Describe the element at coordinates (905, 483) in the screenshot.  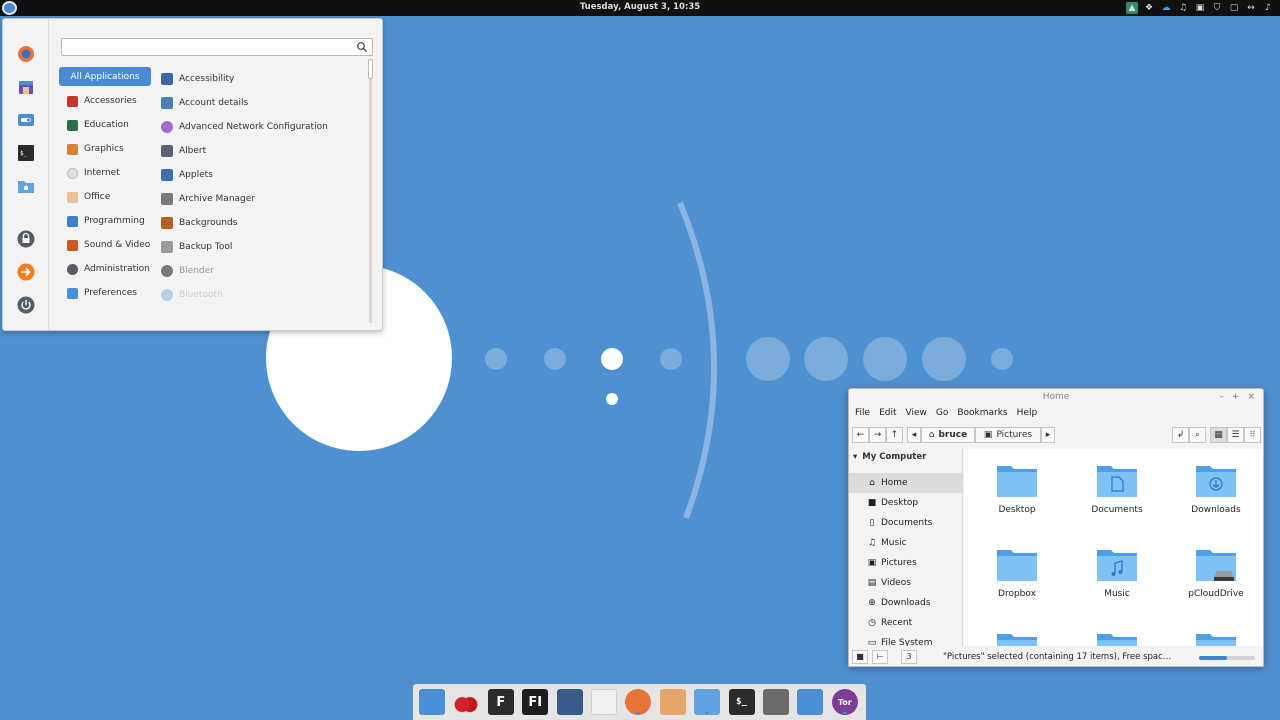
I see `sidebar-item-home: ⌂ Home` at that location.